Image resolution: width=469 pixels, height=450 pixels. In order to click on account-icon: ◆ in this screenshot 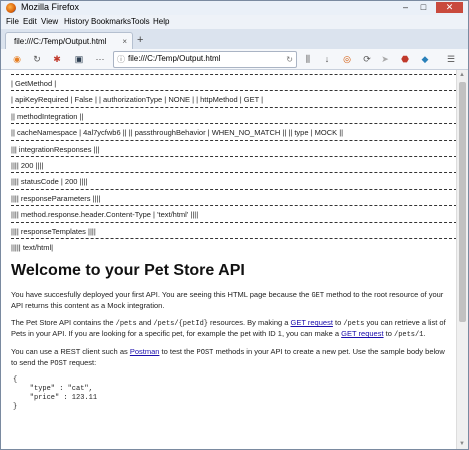, I will do `click(425, 59)`.